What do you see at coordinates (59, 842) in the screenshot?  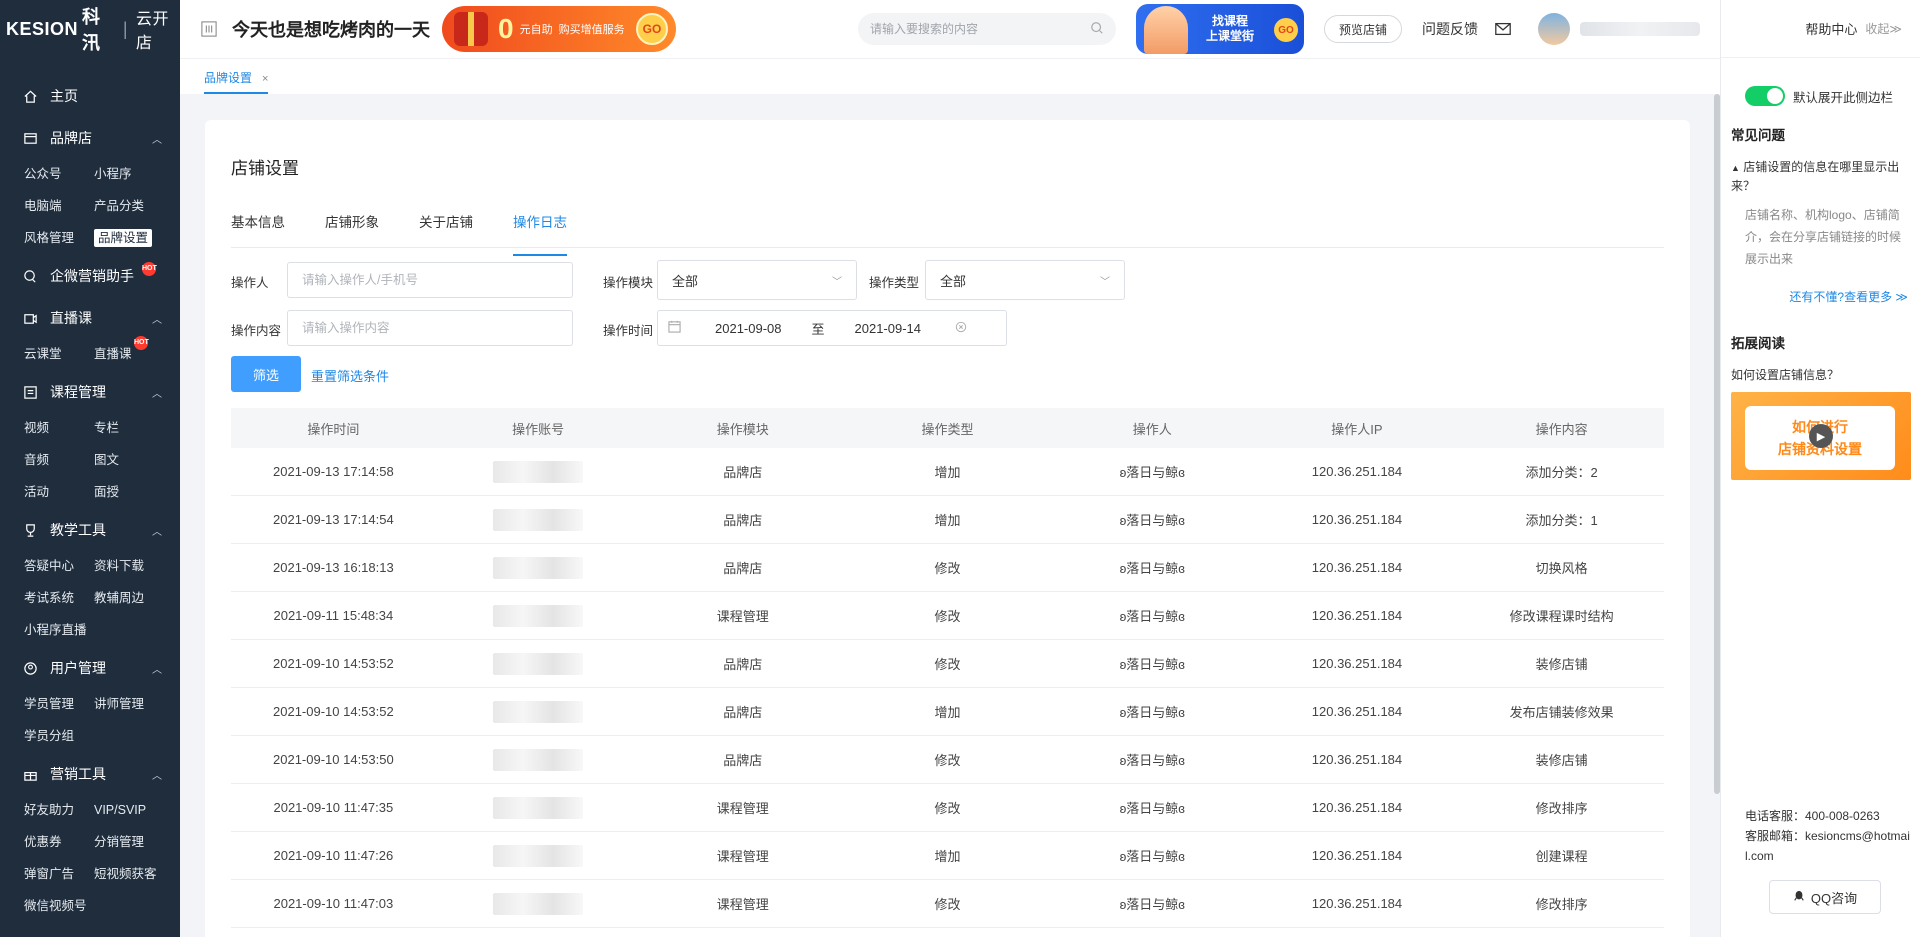 I see `sidebar-item-coupon: 优惠券` at bounding box center [59, 842].